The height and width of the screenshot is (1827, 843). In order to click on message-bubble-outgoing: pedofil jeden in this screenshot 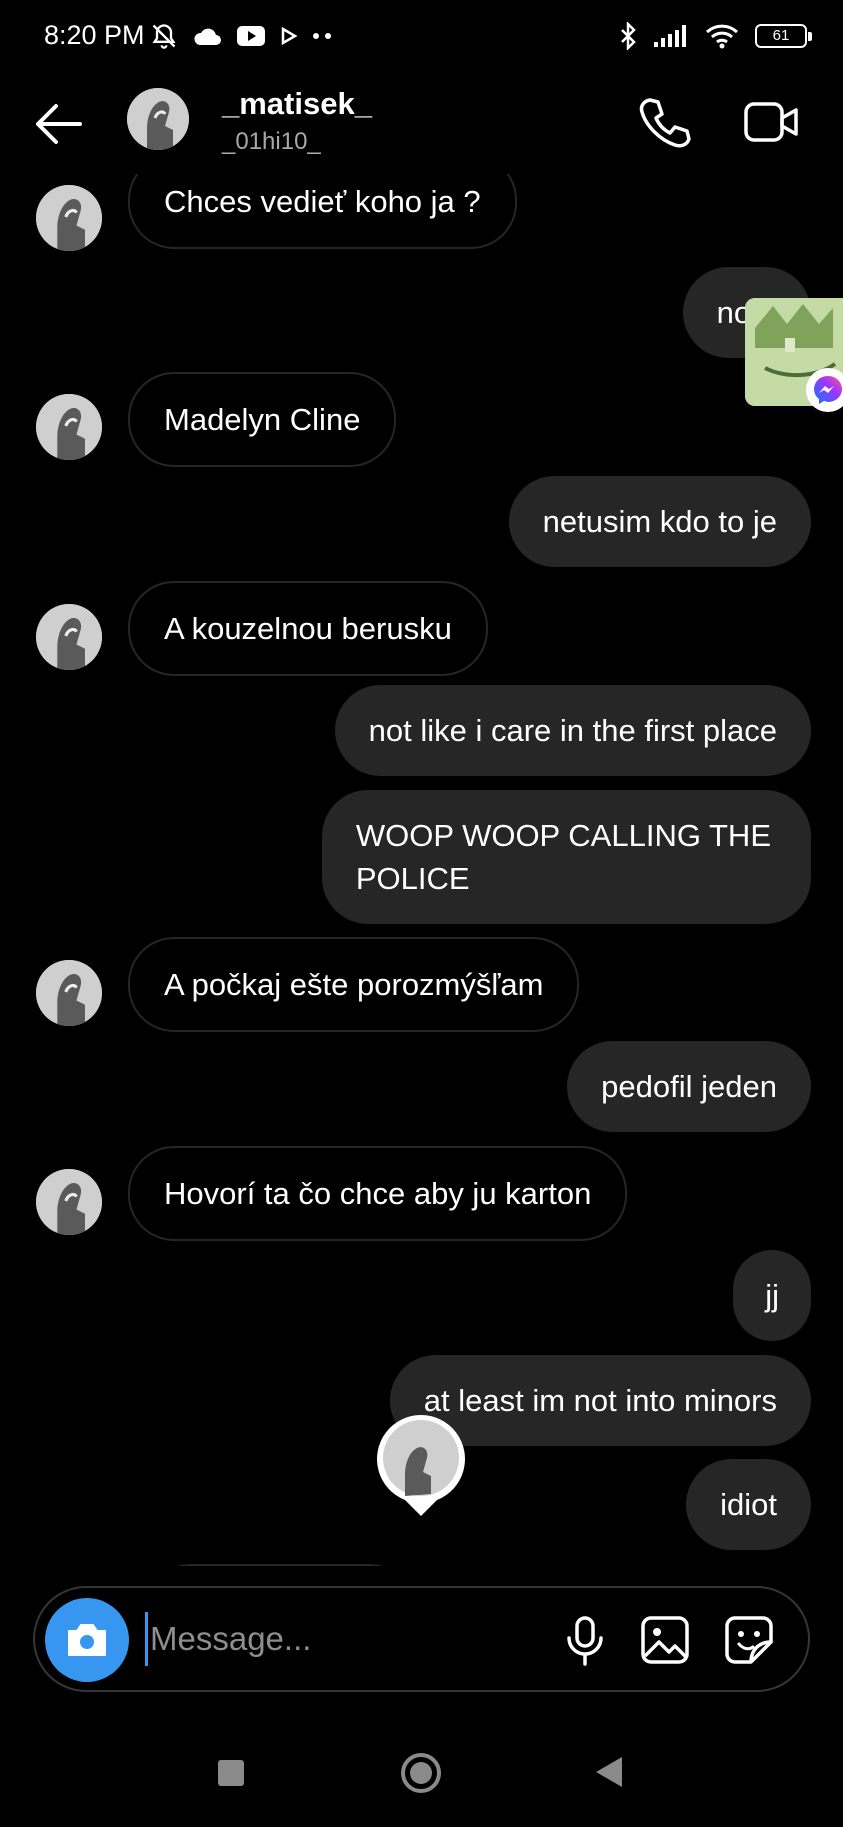, I will do `click(689, 1086)`.